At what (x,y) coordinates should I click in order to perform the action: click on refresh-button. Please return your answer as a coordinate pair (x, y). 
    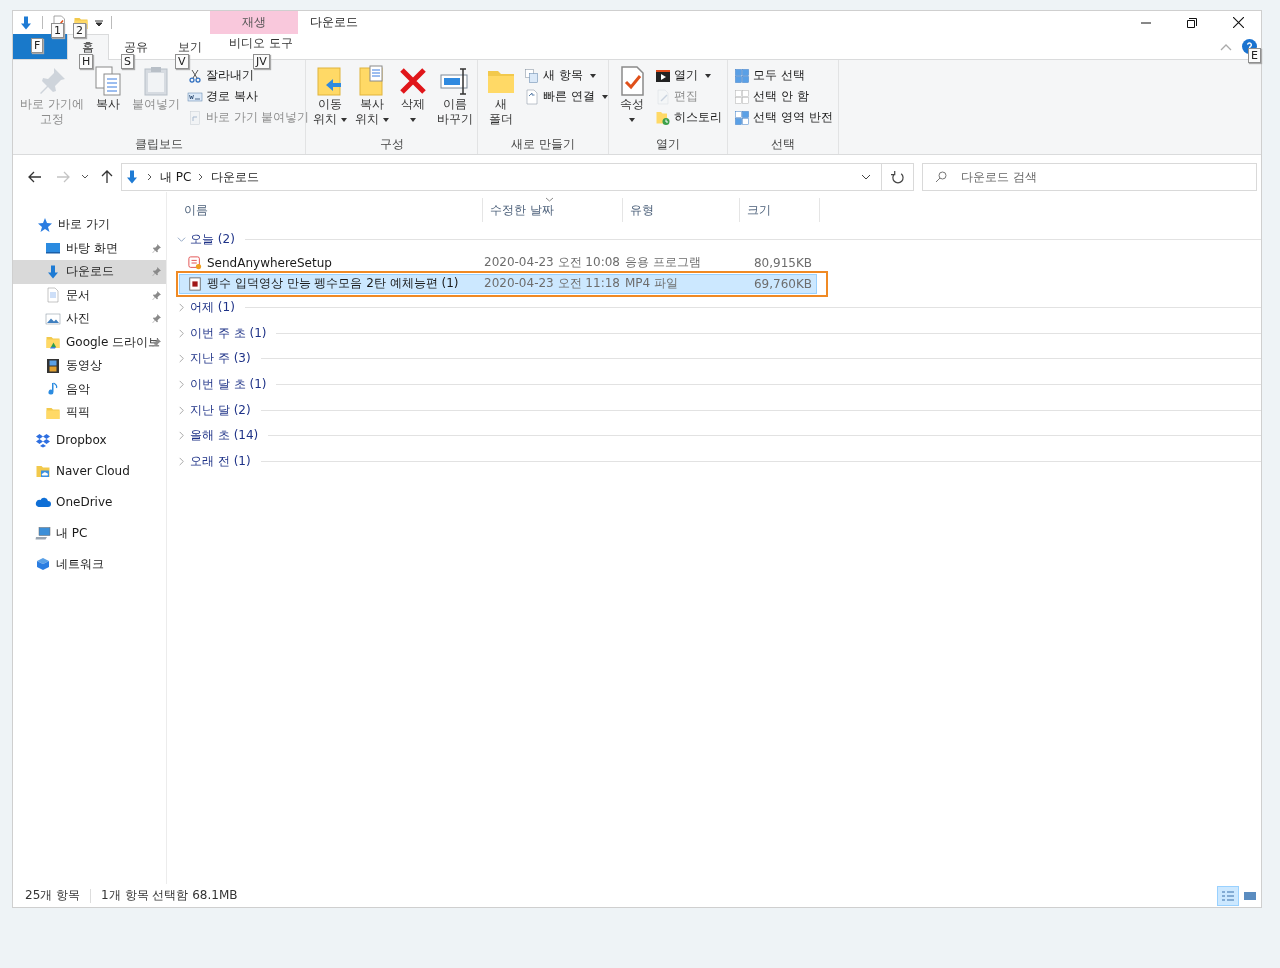
    Looking at the image, I should click on (898, 177).